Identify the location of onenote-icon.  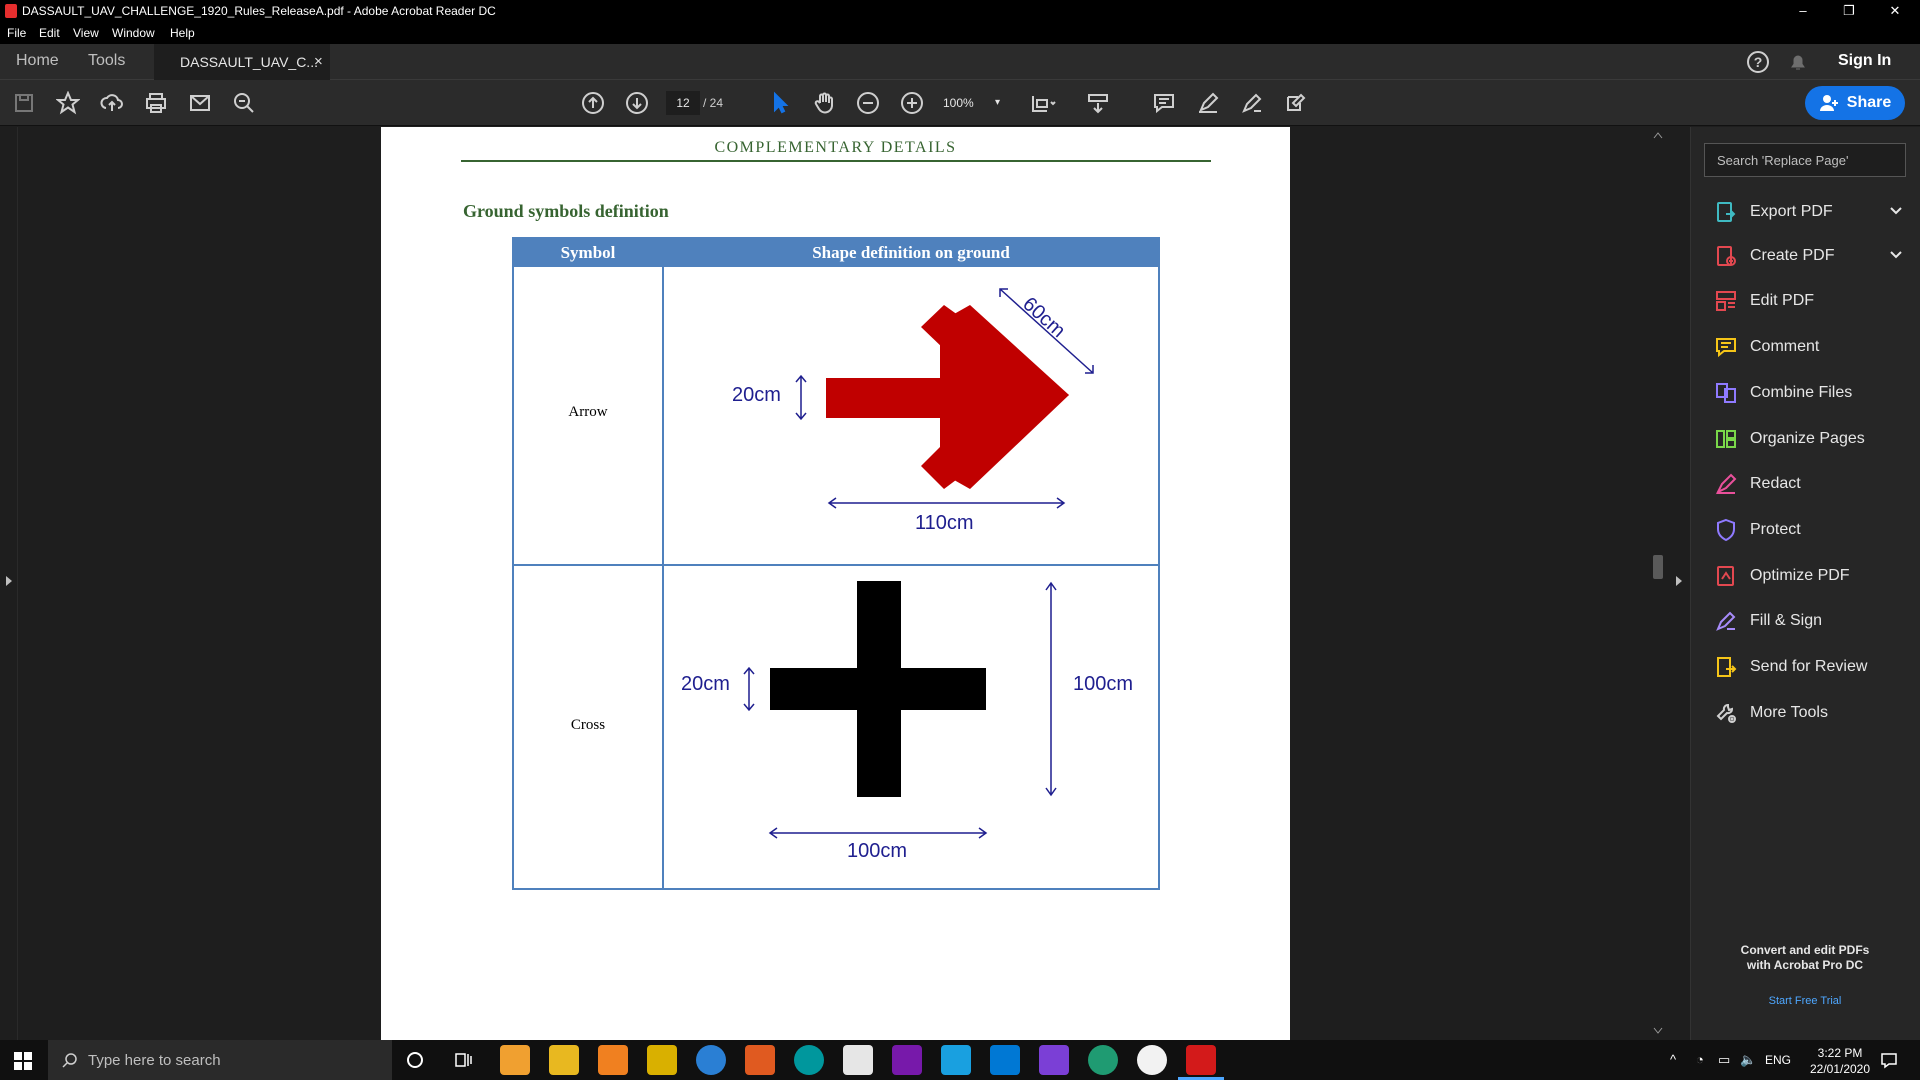
(907, 1060).